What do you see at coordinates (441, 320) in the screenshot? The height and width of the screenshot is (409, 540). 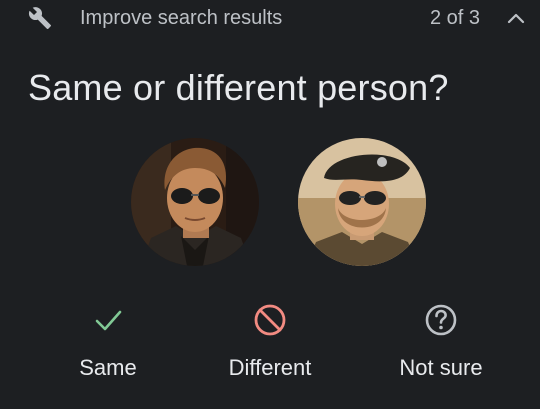 I see `help-circle-icon` at bounding box center [441, 320].